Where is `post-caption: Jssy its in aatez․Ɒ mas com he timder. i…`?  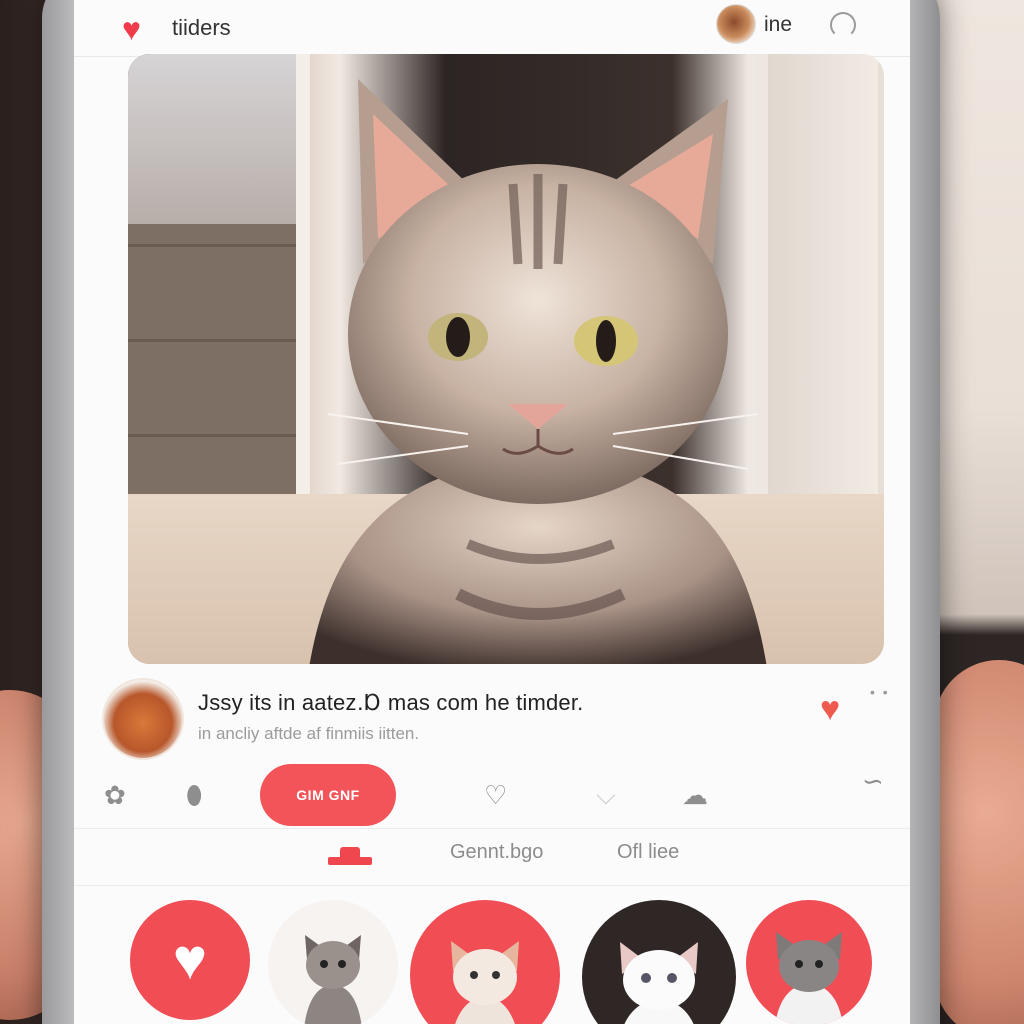
post-caption: Jssy its in aatez․Ɒ mas com he timder. i… is located at coordinates (492, 714).